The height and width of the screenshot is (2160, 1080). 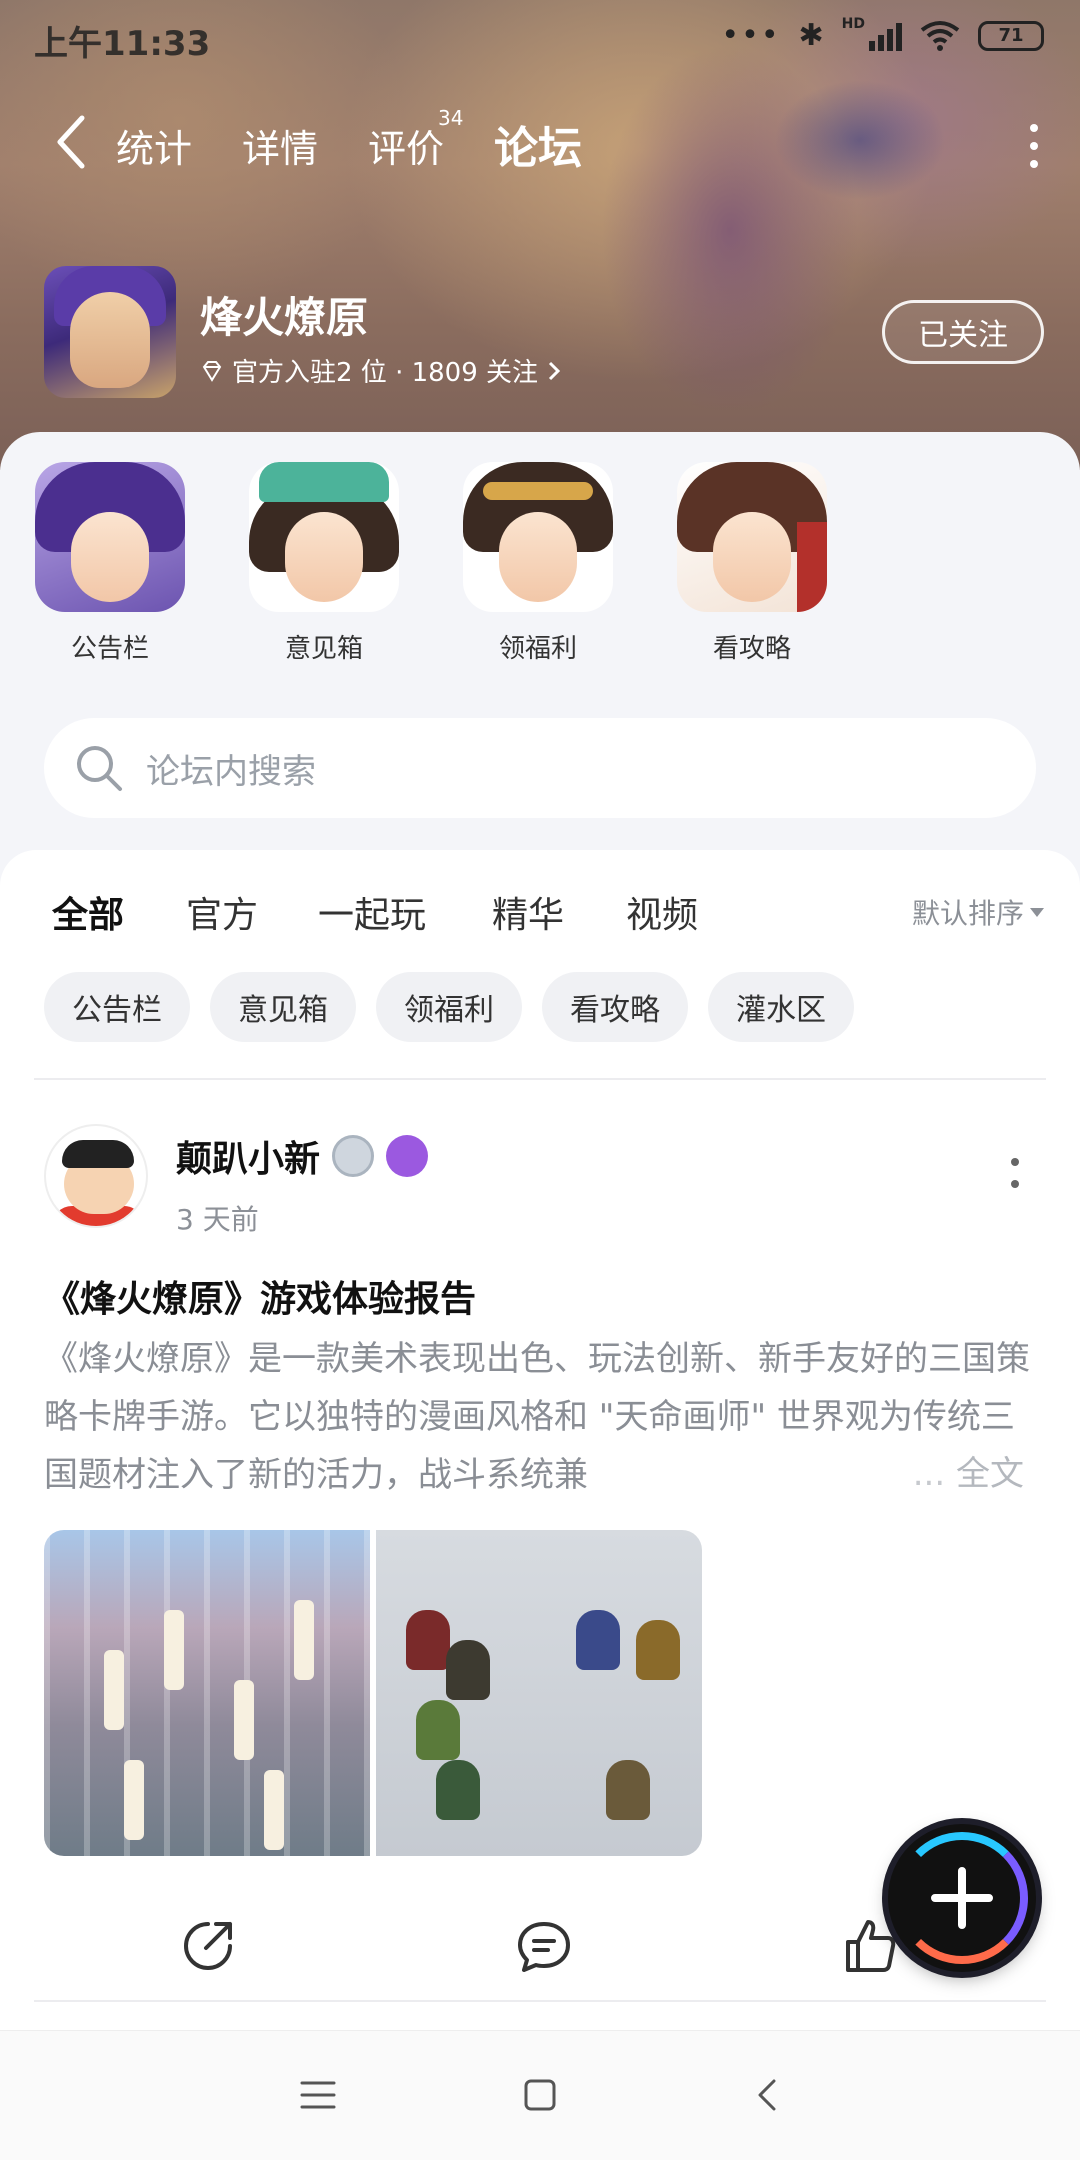 I want to click on post-more-icon, so click(x=1015, y=1173).